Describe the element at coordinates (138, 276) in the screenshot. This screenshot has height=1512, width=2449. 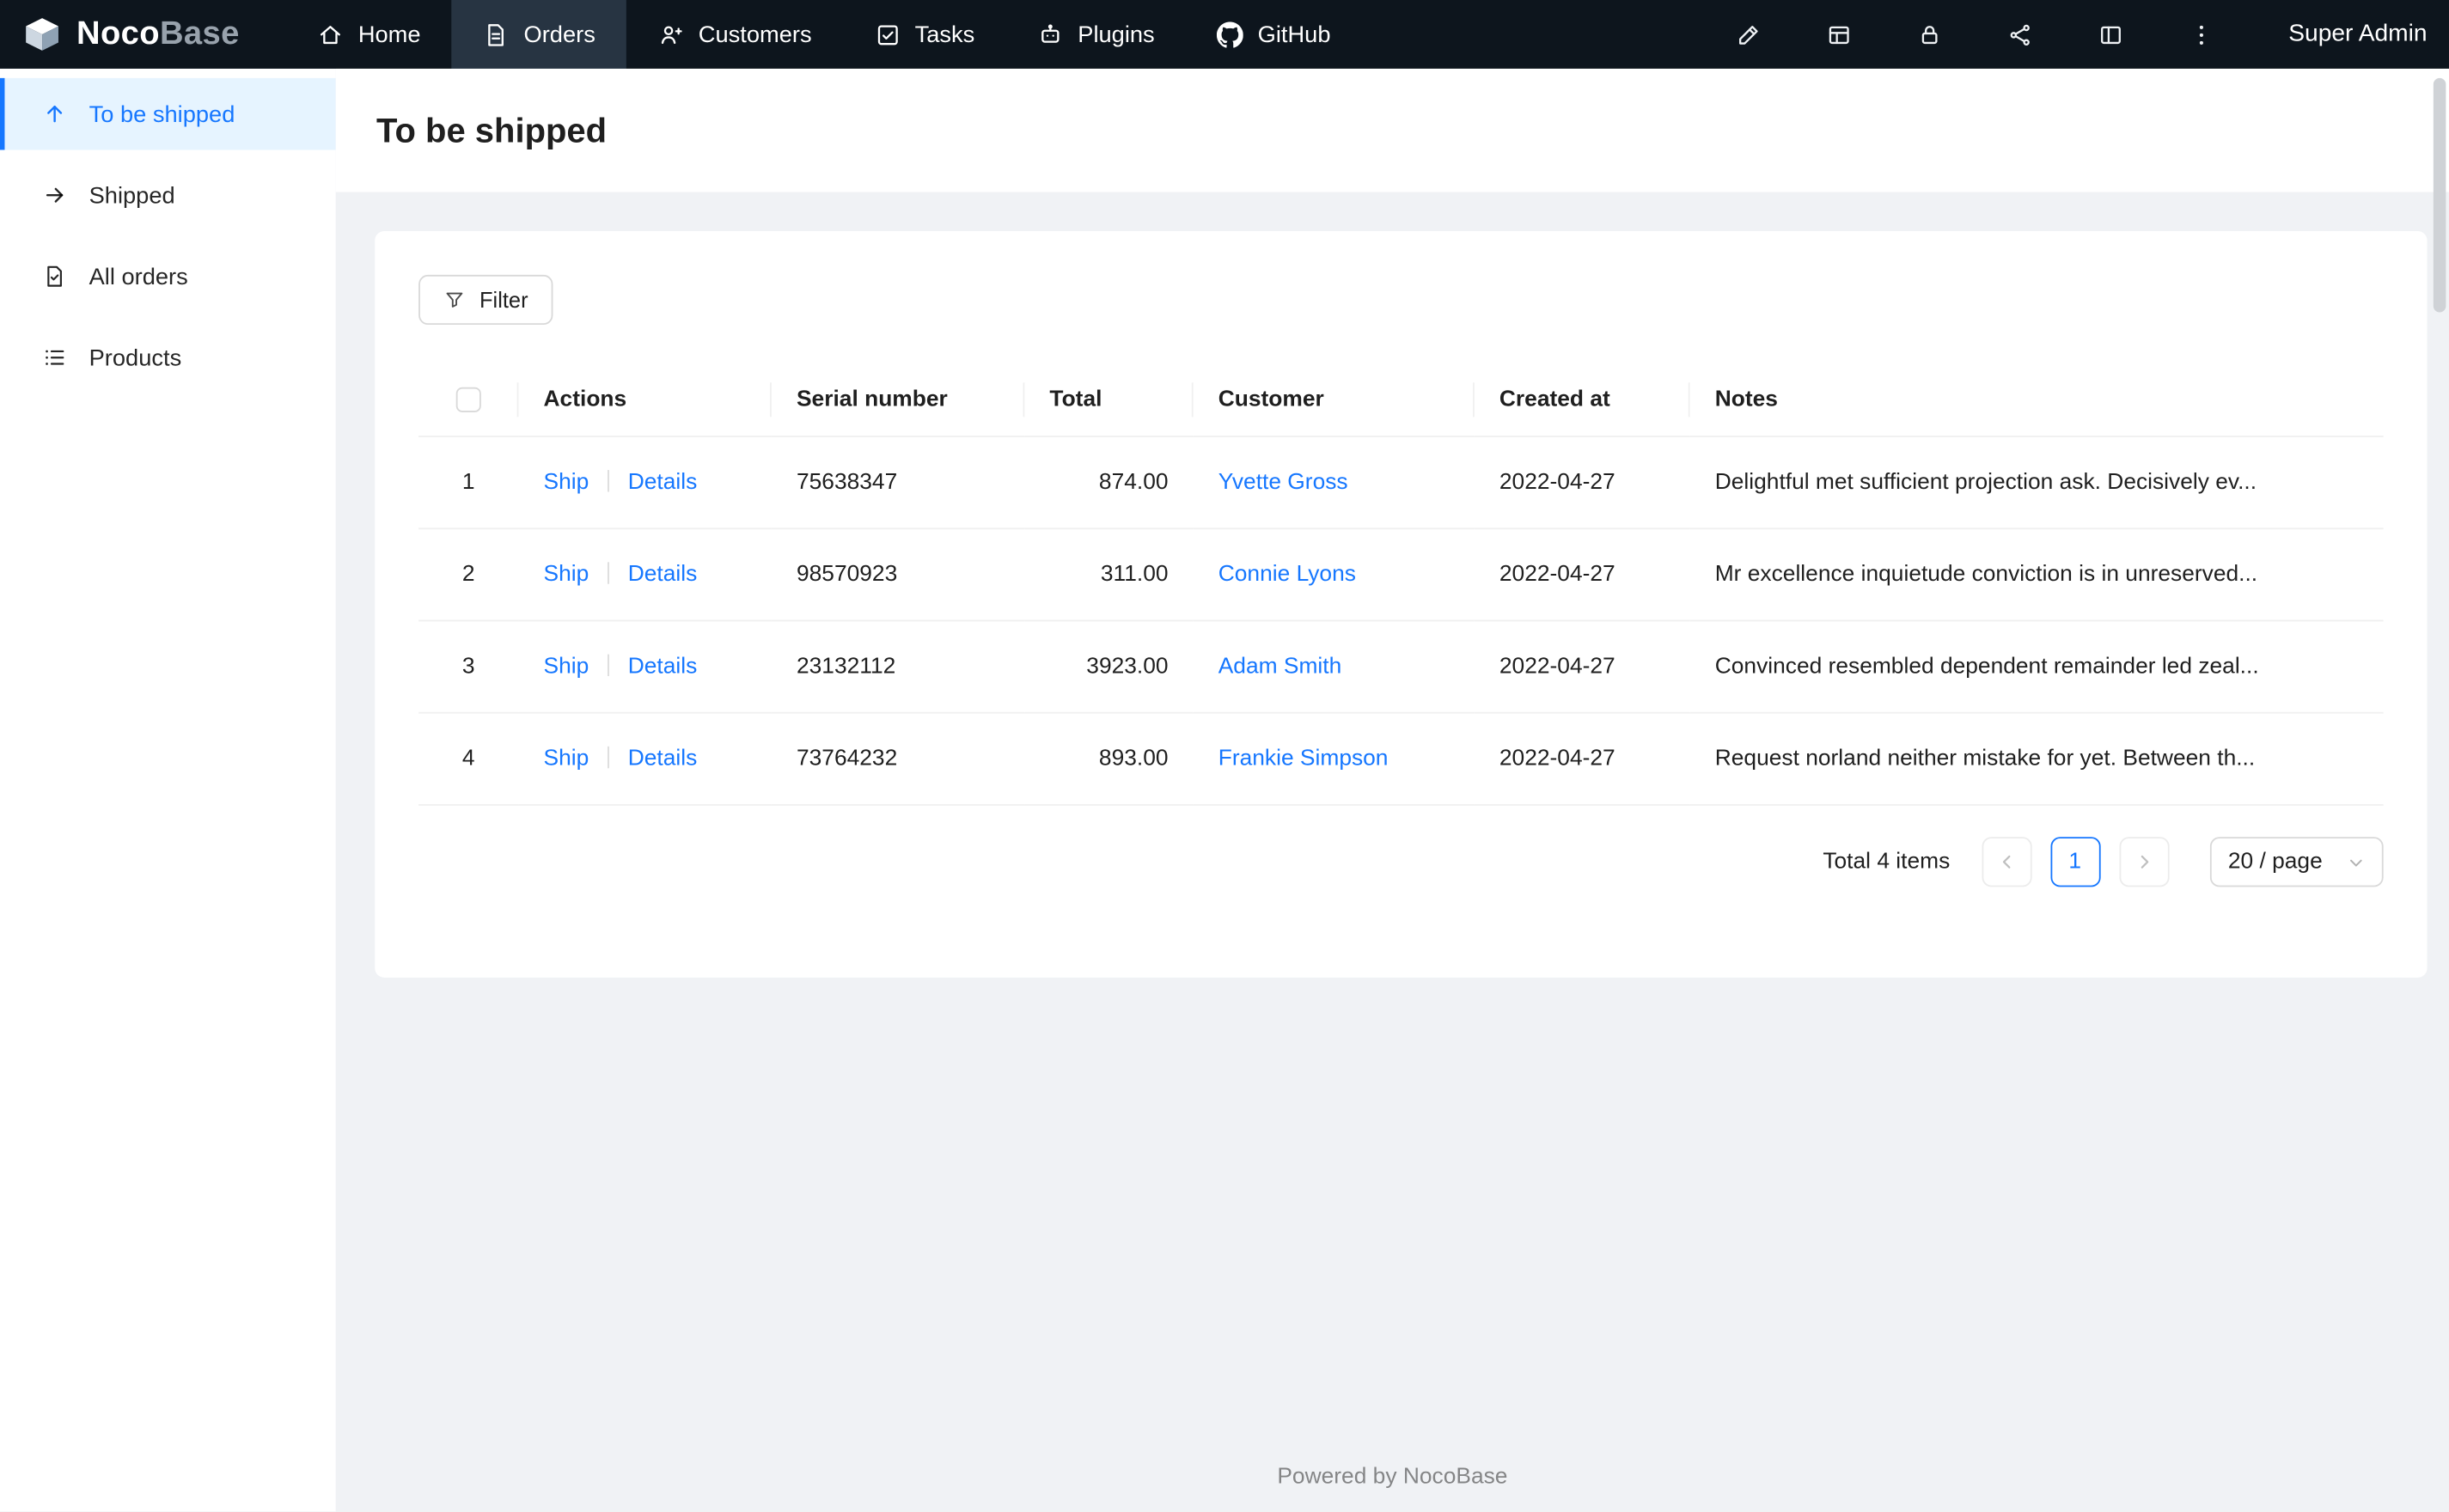
I see `sidebar-item-label: All orders` at that location.